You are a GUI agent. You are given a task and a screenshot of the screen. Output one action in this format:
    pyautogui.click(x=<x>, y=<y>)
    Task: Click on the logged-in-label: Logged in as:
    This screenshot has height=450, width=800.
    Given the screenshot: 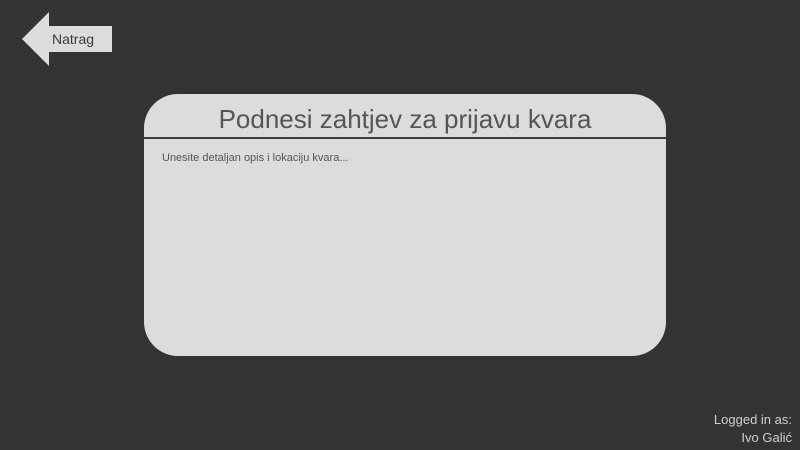 What is the action you would take?
    pyautogui.click(x=752, y=419)
    